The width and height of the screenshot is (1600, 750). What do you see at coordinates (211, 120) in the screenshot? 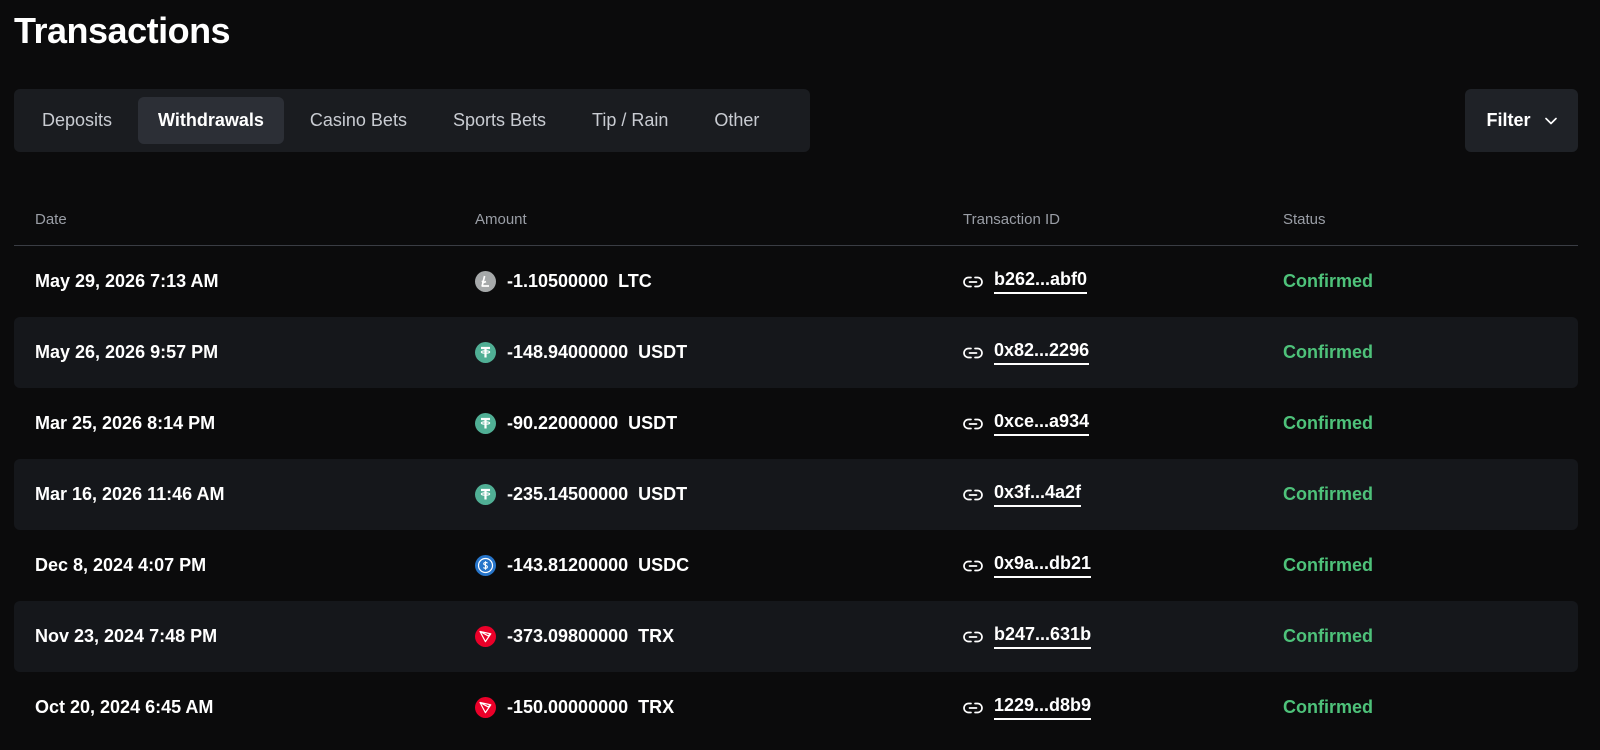
I see `tab-withdrawals: Withdrawals` at bounding box center [211, 120].